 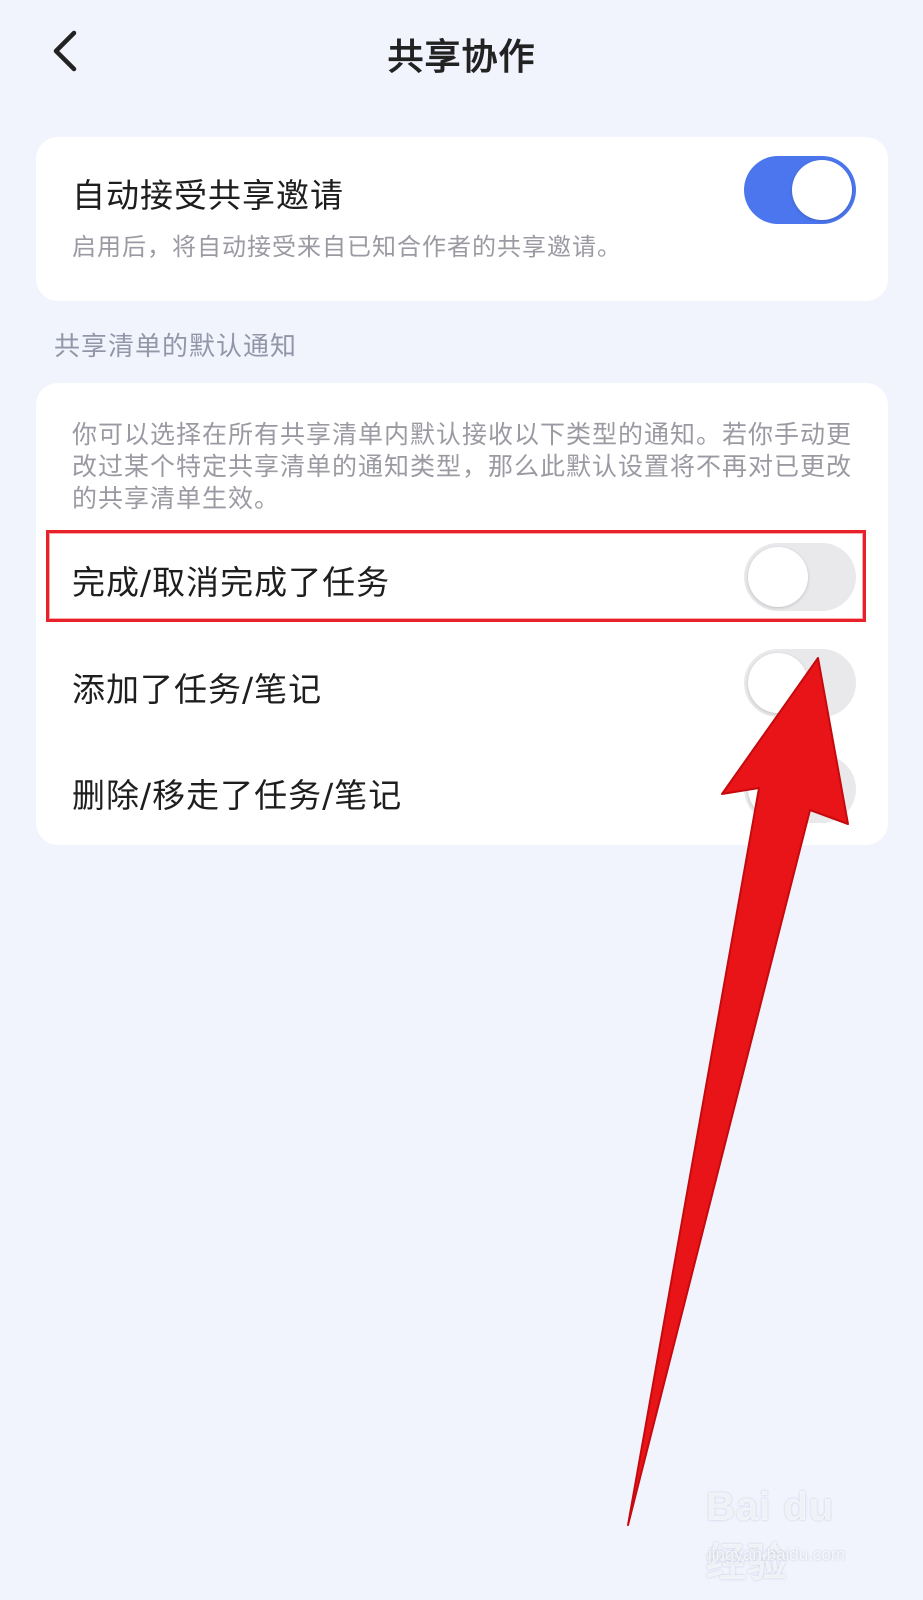 I want to click on notification-item-add-toggle, so click(x=800, y=683).